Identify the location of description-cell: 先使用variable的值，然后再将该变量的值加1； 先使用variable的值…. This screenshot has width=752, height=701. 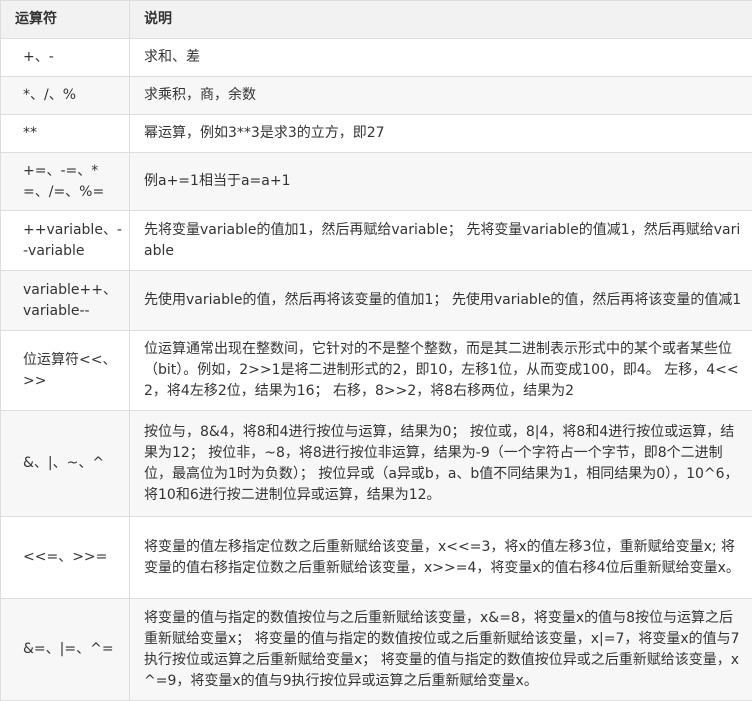
(441, 301).